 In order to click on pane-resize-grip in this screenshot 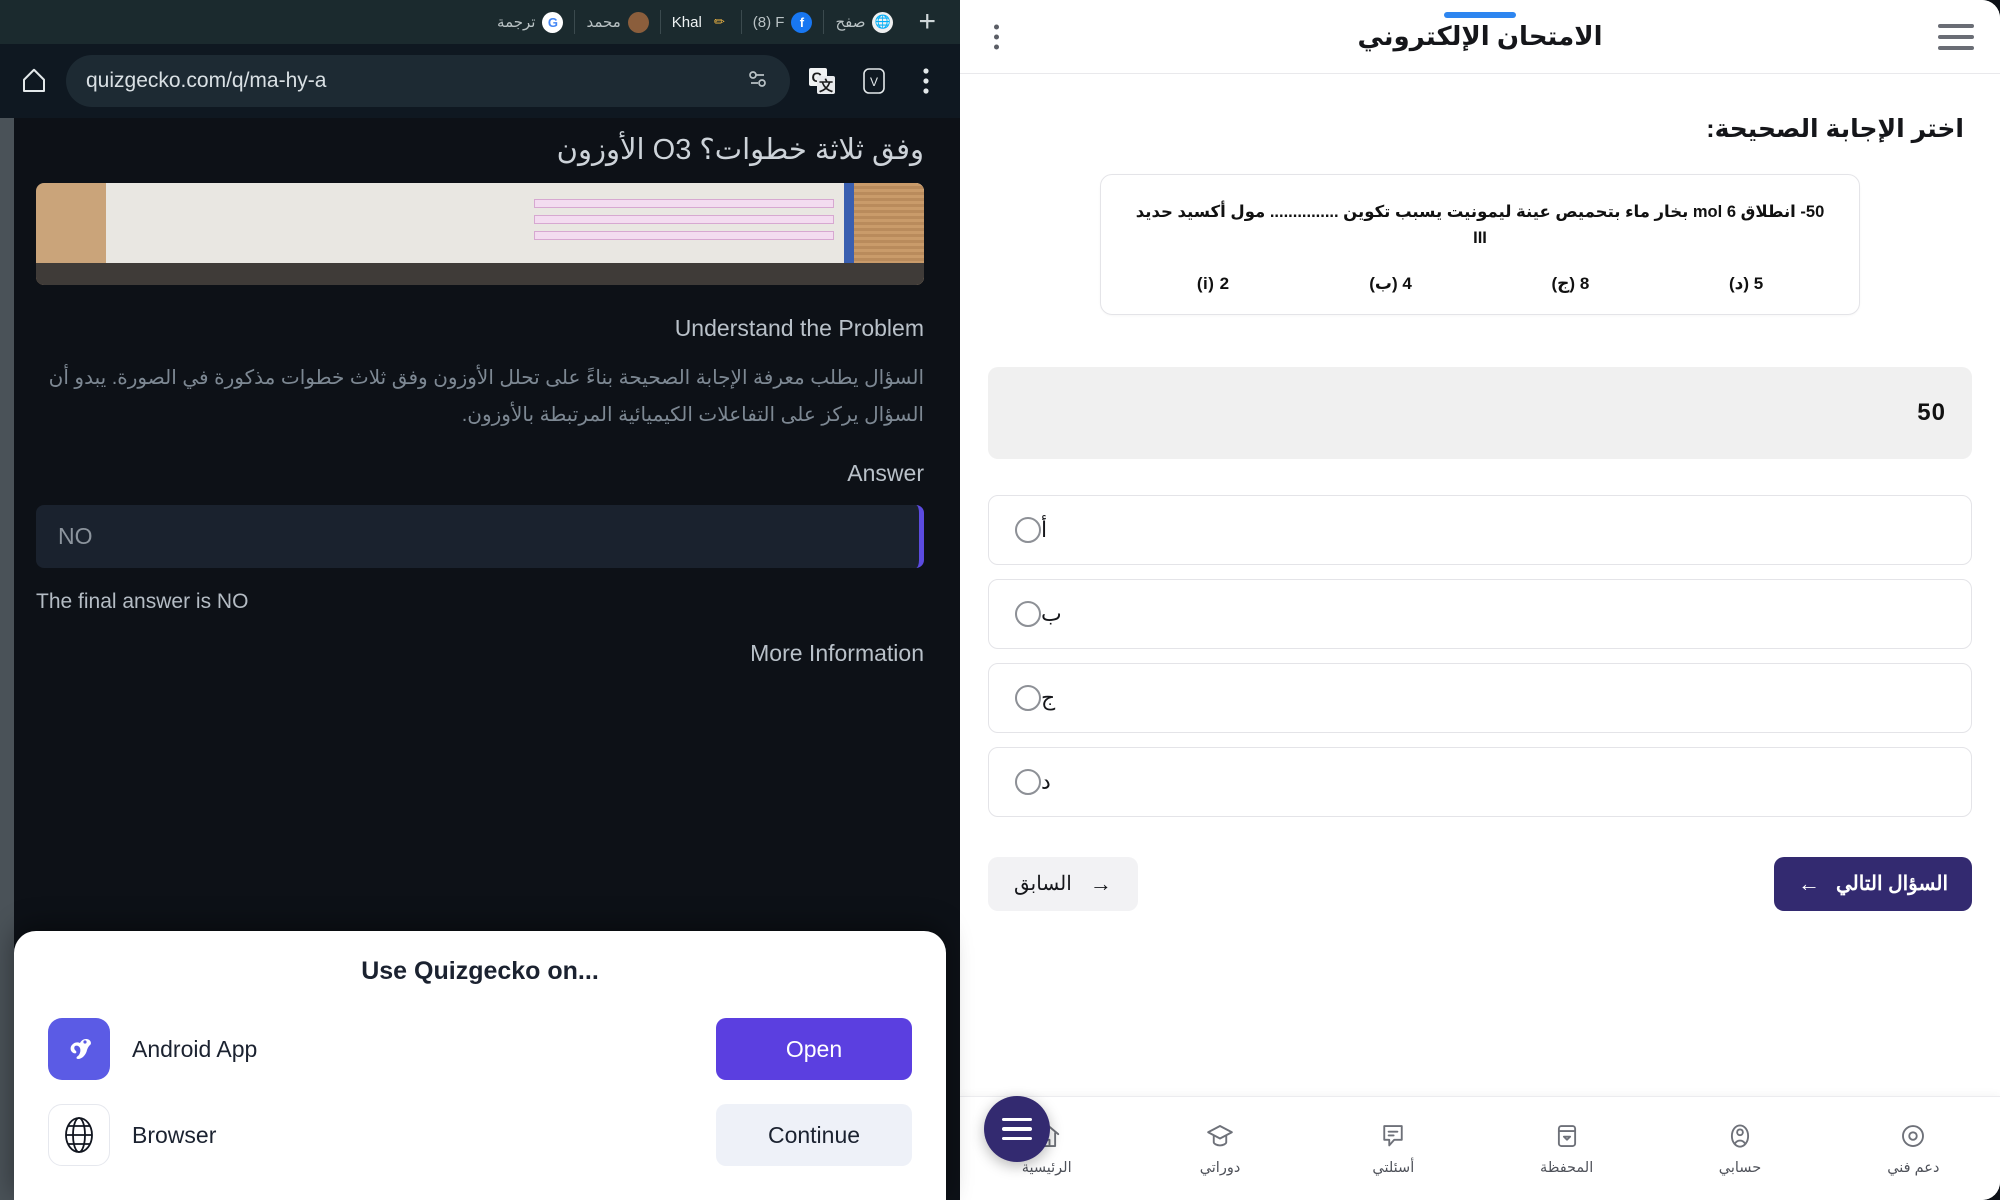, I will do `click(7, 659)`.